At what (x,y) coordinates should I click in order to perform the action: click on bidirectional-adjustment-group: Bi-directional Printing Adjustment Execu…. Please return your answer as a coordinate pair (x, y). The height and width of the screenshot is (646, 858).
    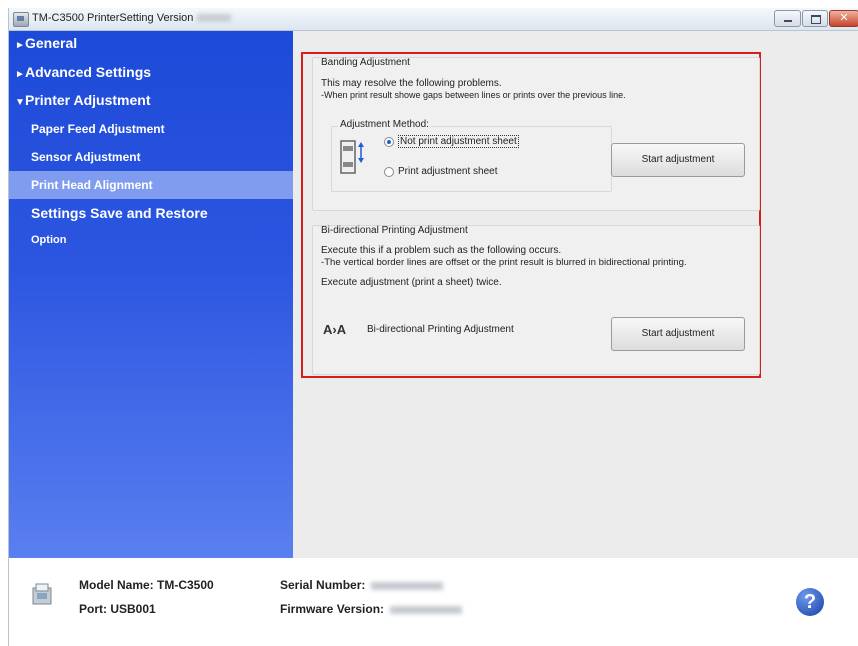
    Looking at the image, I should click on (536, 300).